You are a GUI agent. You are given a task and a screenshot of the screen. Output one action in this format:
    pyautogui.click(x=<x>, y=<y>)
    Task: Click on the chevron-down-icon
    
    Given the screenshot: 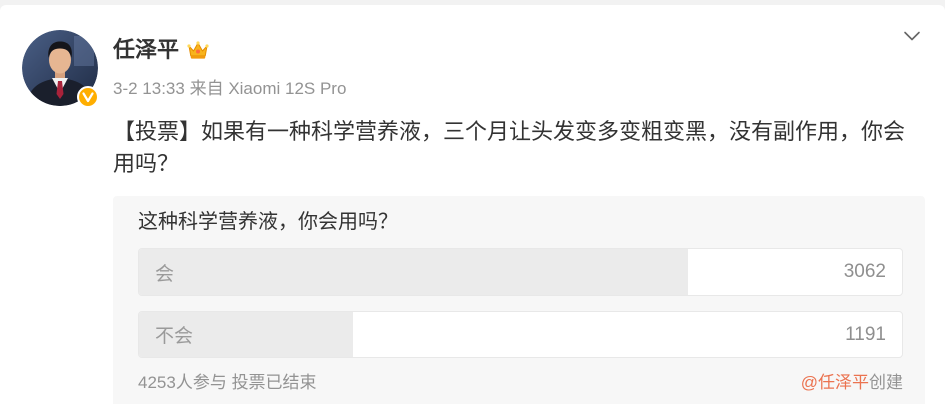 What is the action you would take?
    pyautogui.click(x=912, y=36)
    